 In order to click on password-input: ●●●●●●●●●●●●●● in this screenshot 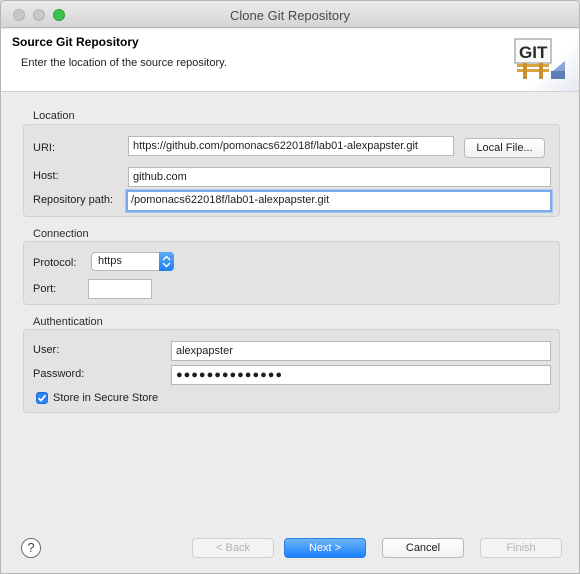, I will do `click(361, 375)`.